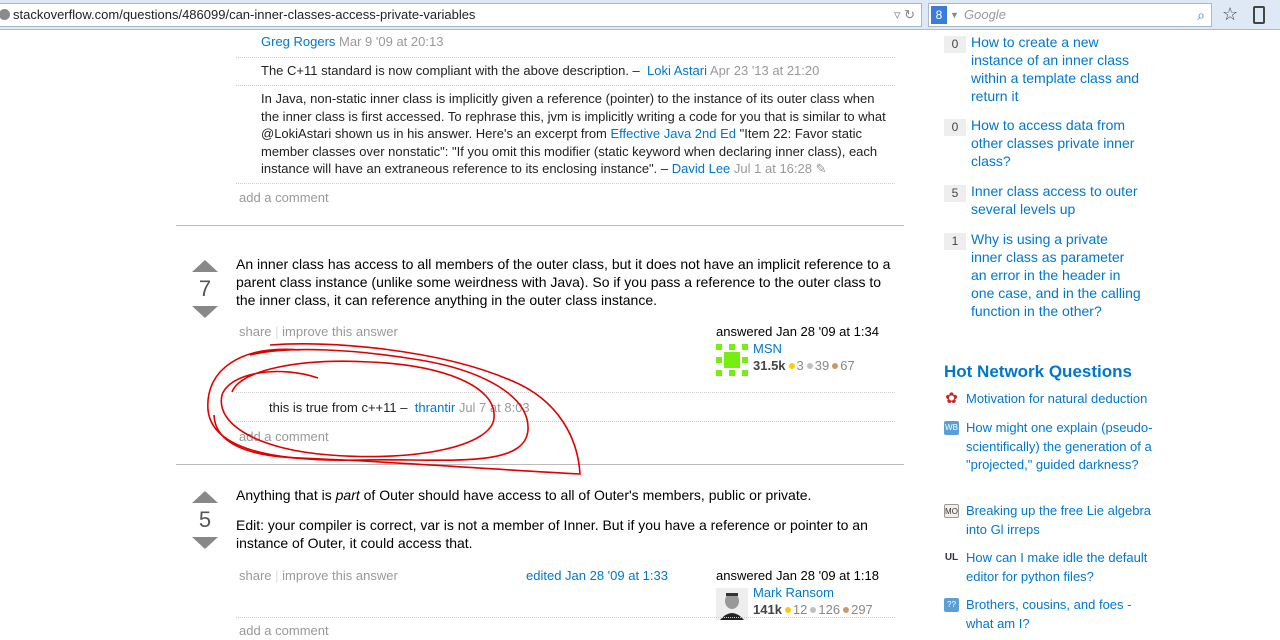 The image size is (1280, 640). Describe the element at coordinates (955, 193) in the screenshot. I see `answer-count: 5` at that location.